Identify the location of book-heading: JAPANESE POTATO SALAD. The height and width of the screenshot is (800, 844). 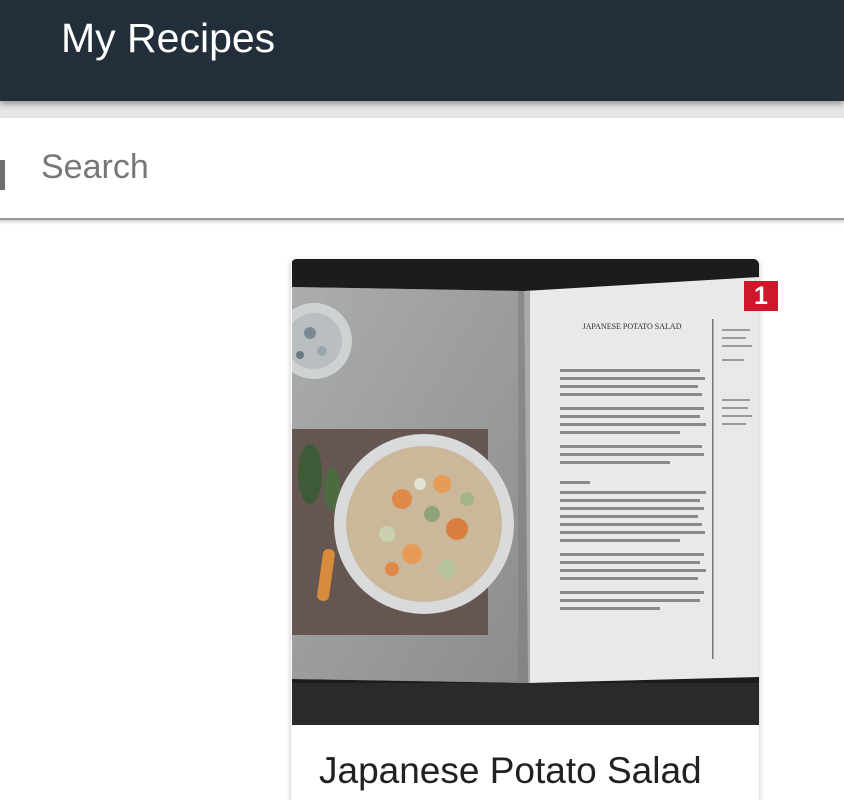
(632, 326).